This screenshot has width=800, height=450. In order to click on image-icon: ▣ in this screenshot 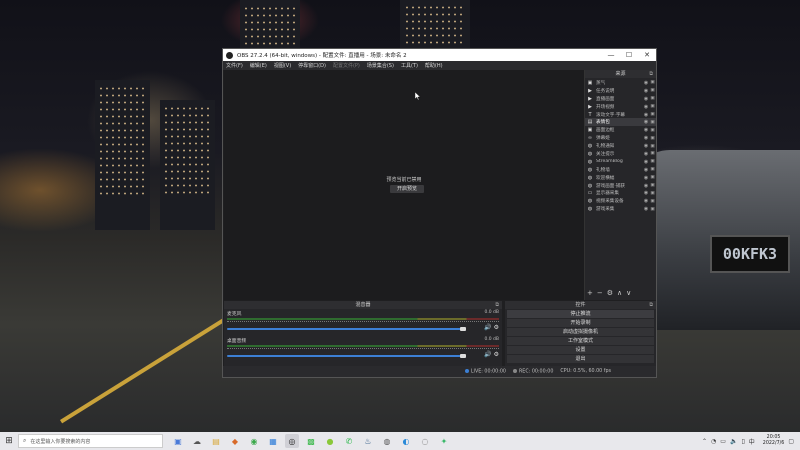, I will do `click(590, 82)`.